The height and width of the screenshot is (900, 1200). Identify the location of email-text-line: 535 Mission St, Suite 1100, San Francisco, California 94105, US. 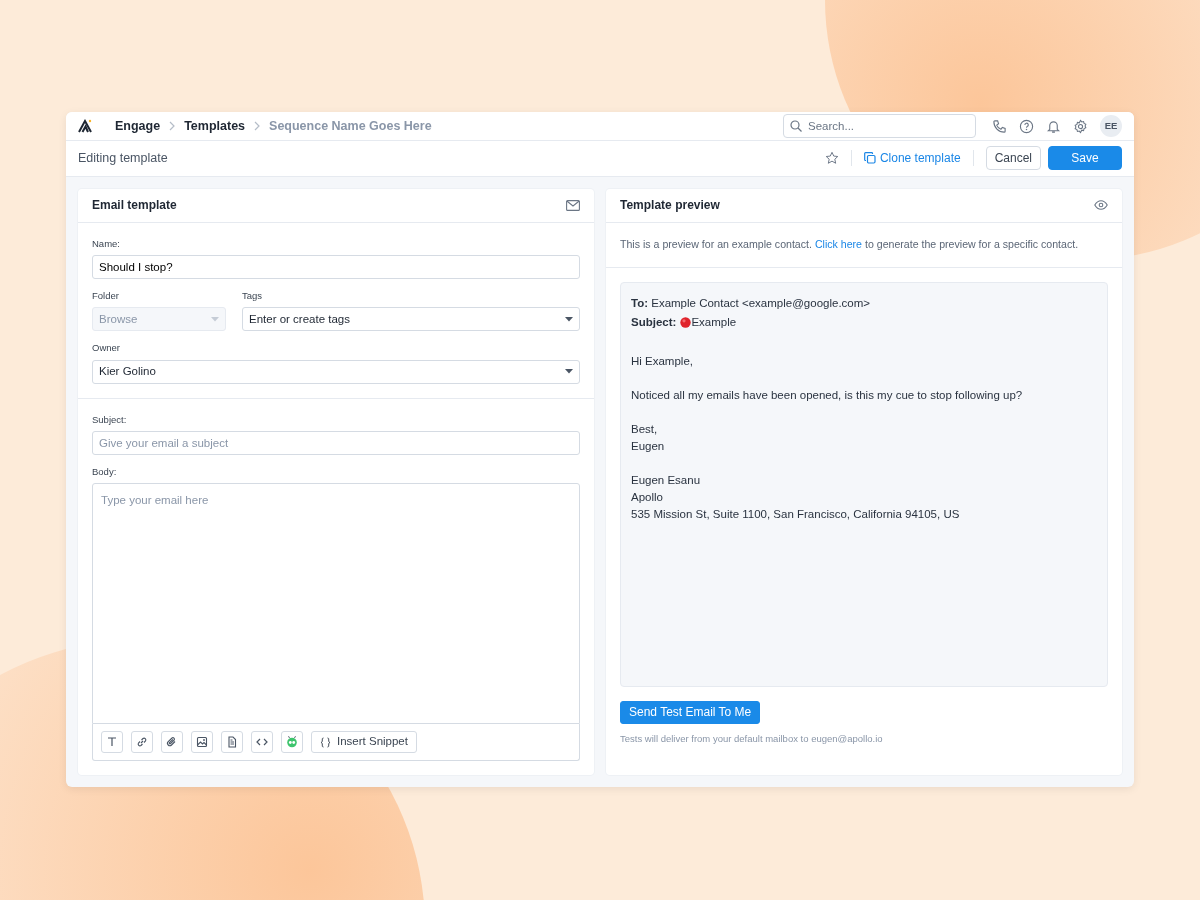
(796, 514).